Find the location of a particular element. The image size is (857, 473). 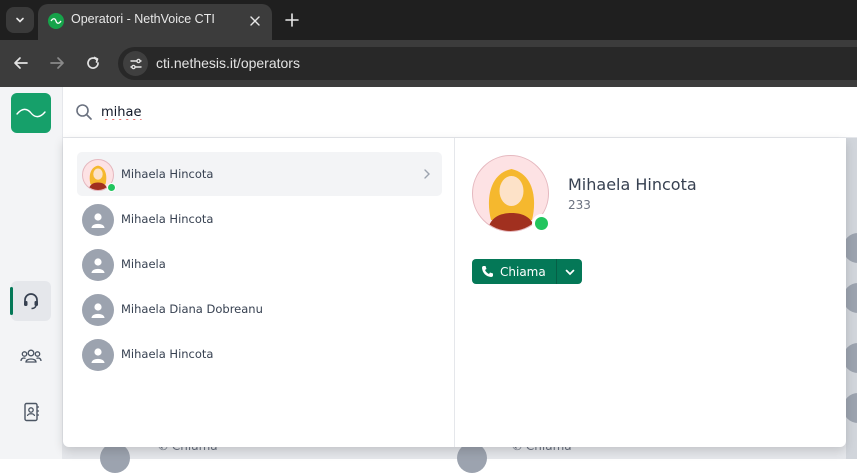

call-button: Chiama is located at coordinates (514, 271).